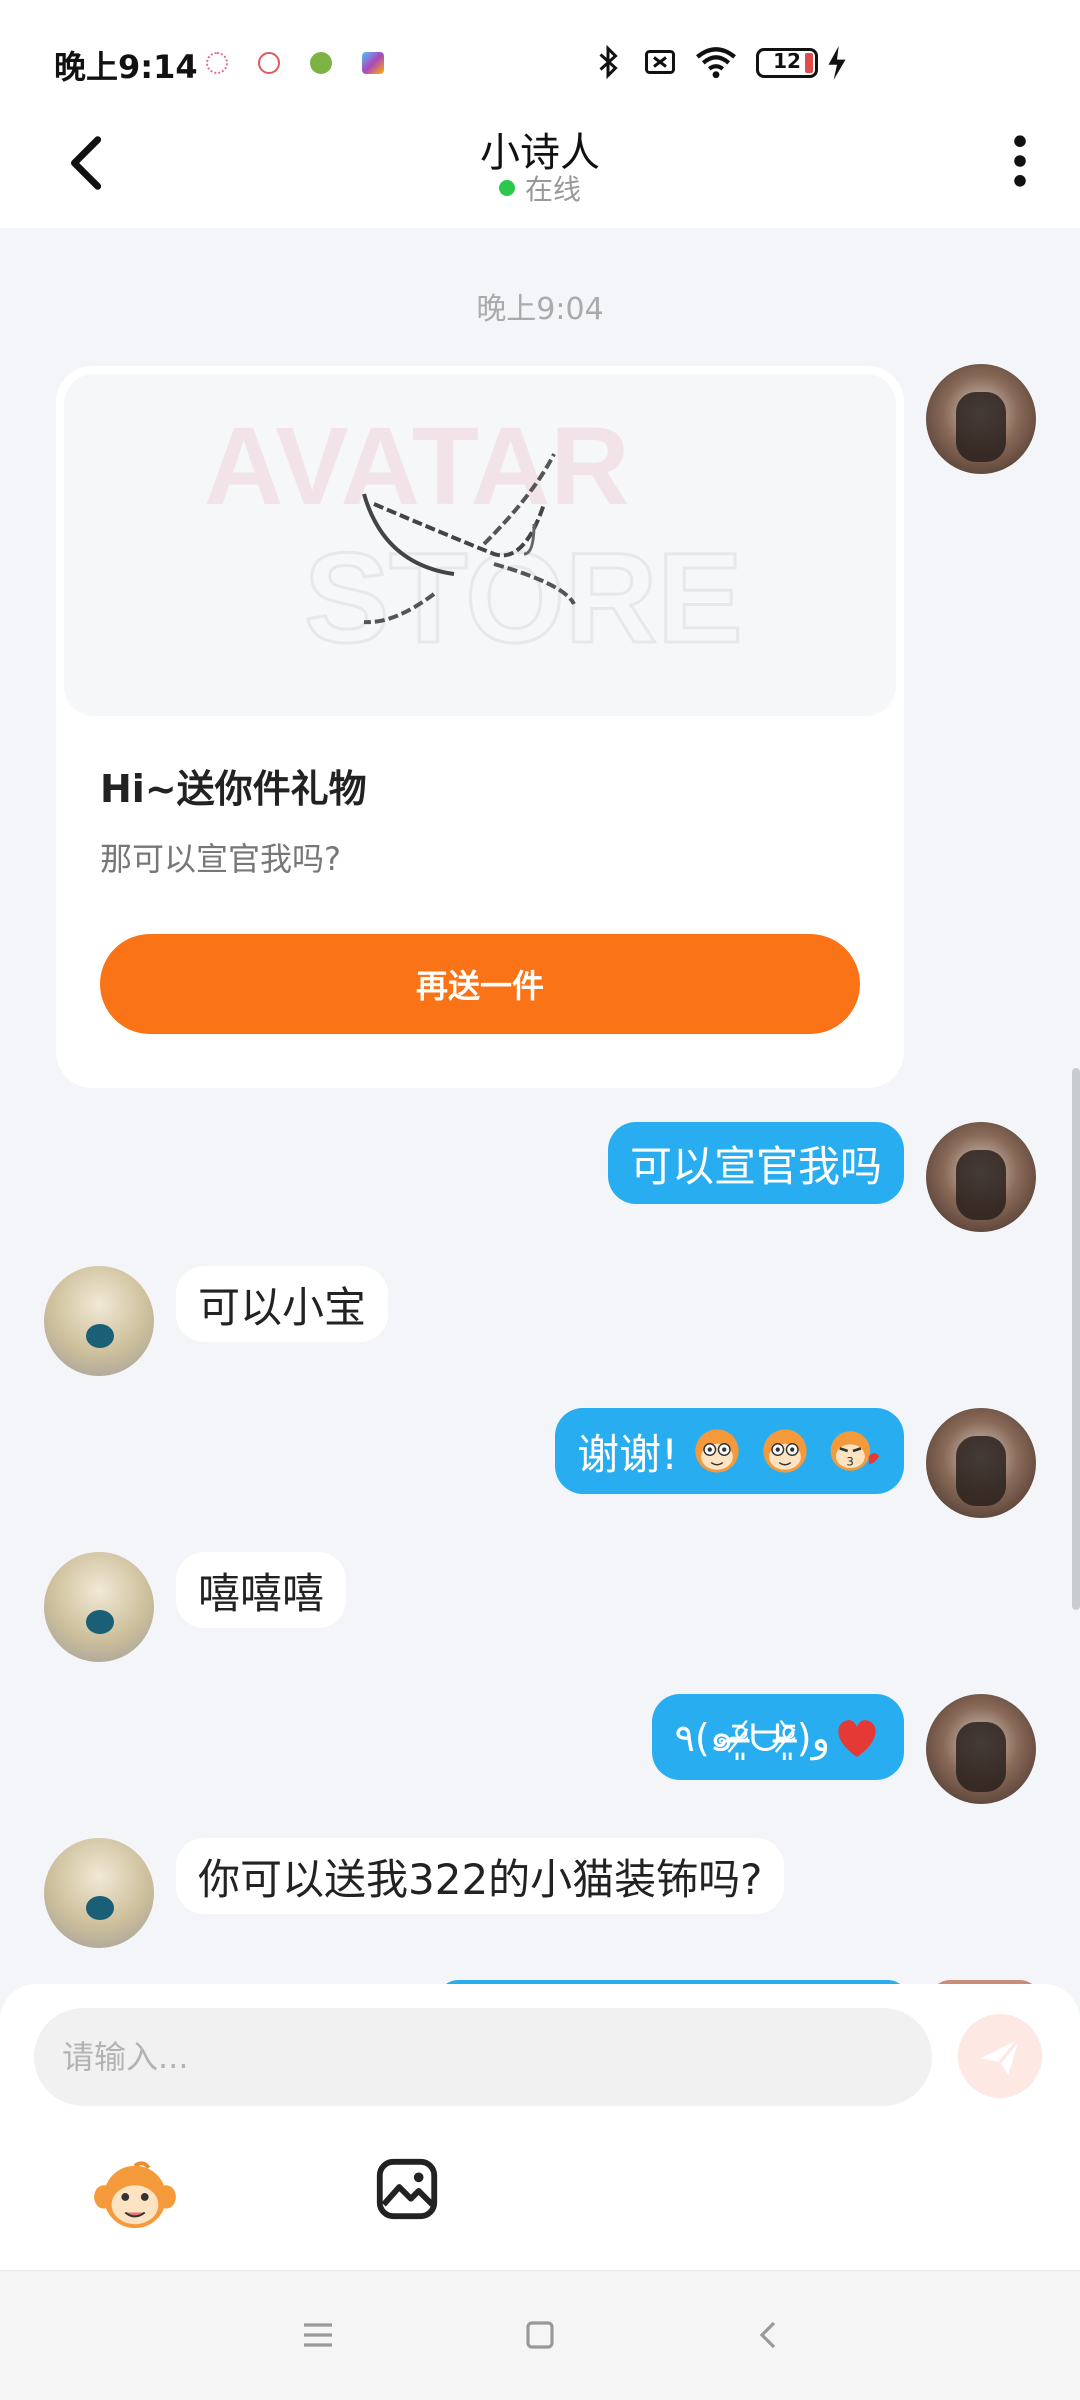 This screenshot has height=2400, width=1080. I want to click on watermark-avatar: AVATAR, so click(417, 466).